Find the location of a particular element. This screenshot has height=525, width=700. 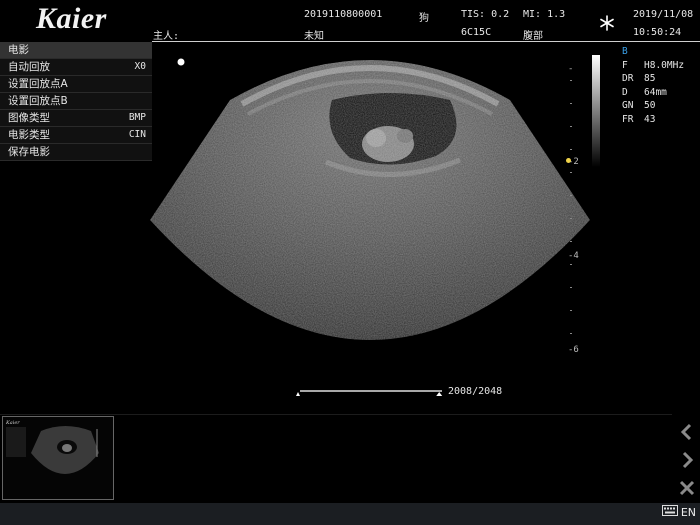

param-depth: D 64mm is located at coordinates (644, 92).